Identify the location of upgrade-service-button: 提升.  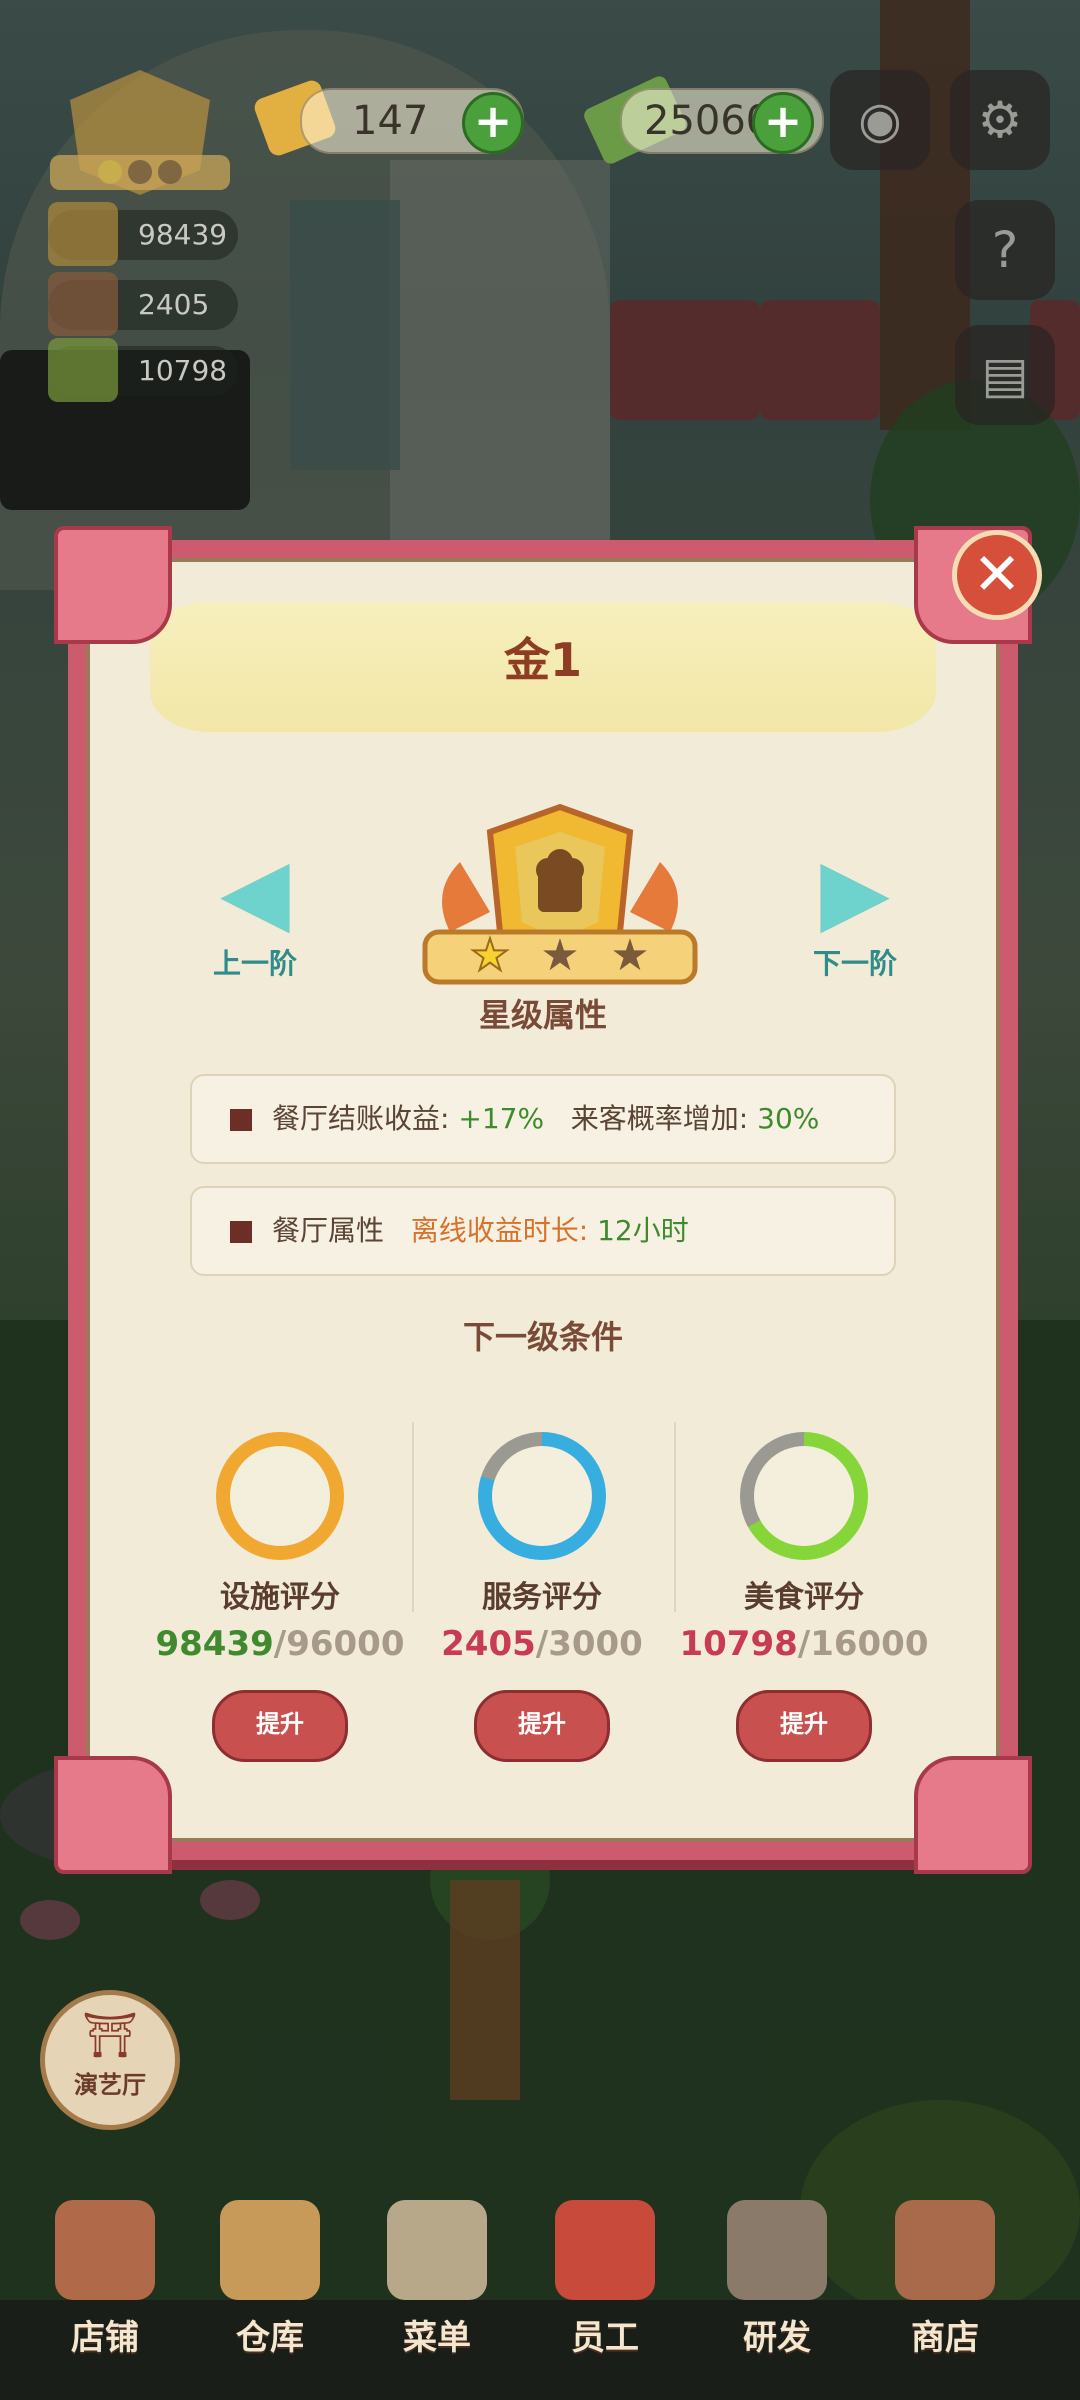
(542, 1726).